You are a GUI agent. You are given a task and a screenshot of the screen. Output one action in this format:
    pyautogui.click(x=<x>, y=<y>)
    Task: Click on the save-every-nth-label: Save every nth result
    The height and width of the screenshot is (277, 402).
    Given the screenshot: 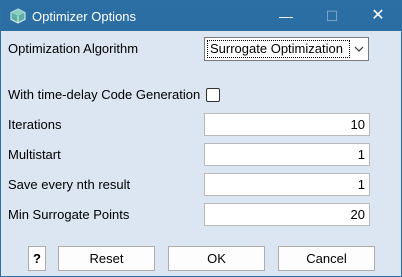 What is the action you would take?
    pyautogui.click(x=69, y=184)
    